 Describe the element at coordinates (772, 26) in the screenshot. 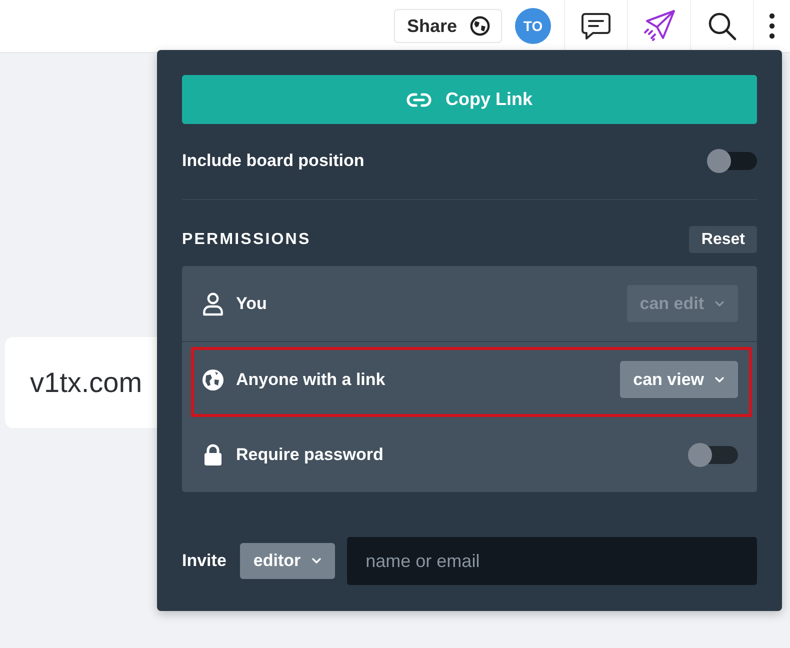

I see `more-menu-icon` at that location.